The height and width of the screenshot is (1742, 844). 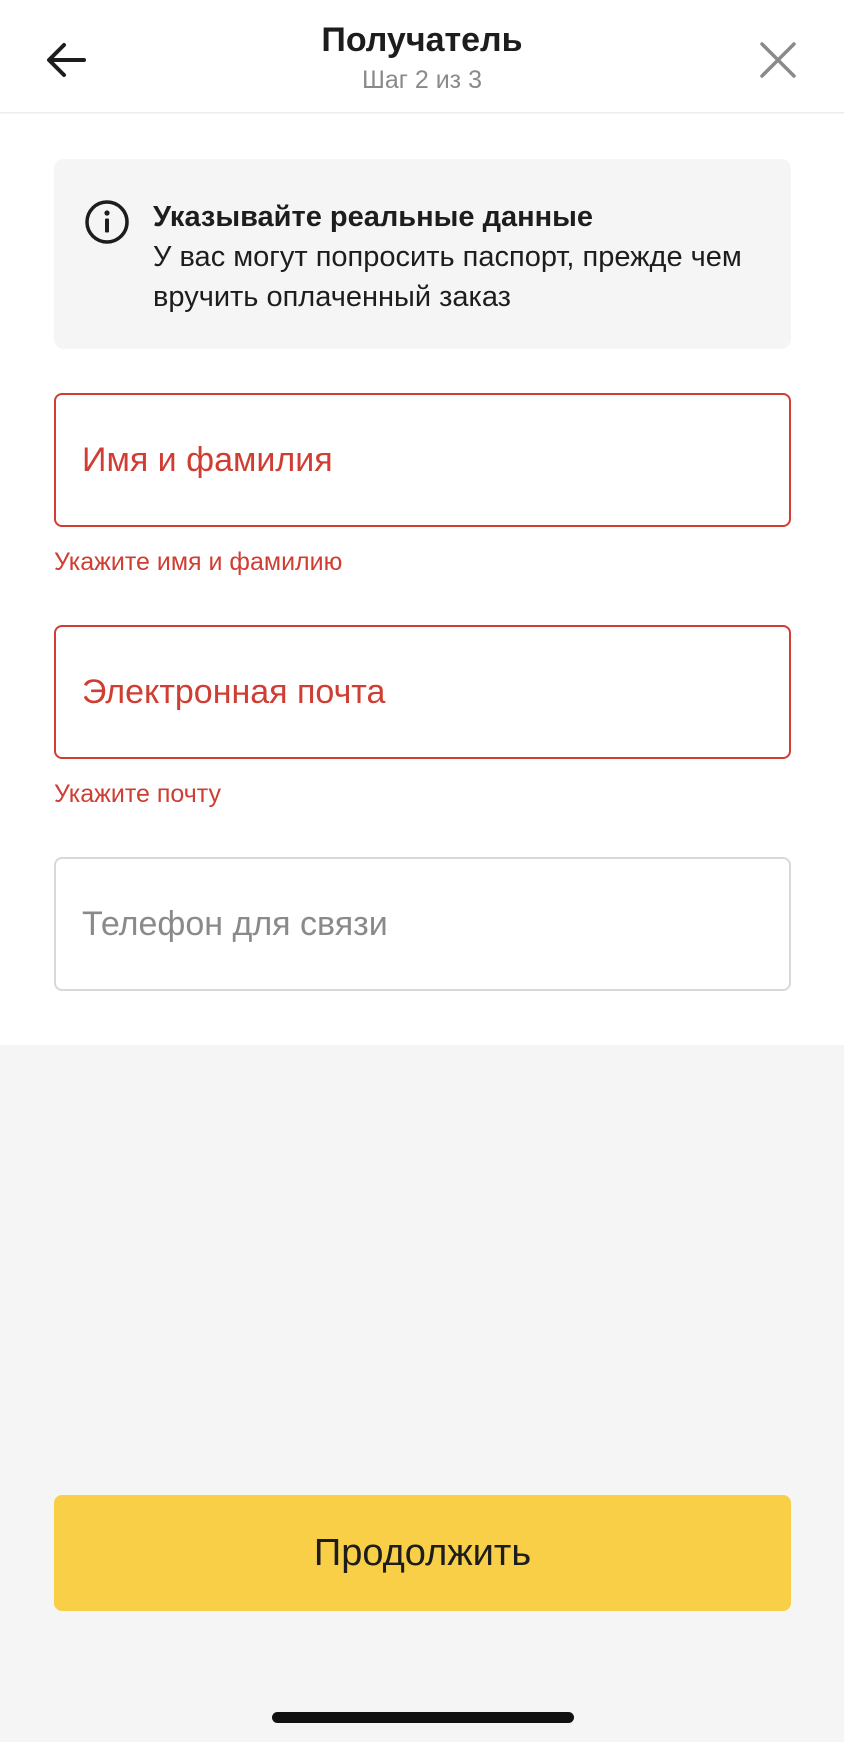 What do you see at coordinates (207, 459) in the screenshot?
I see `name-field-label: Имя и фамилия` at bounding box center [207, 459].